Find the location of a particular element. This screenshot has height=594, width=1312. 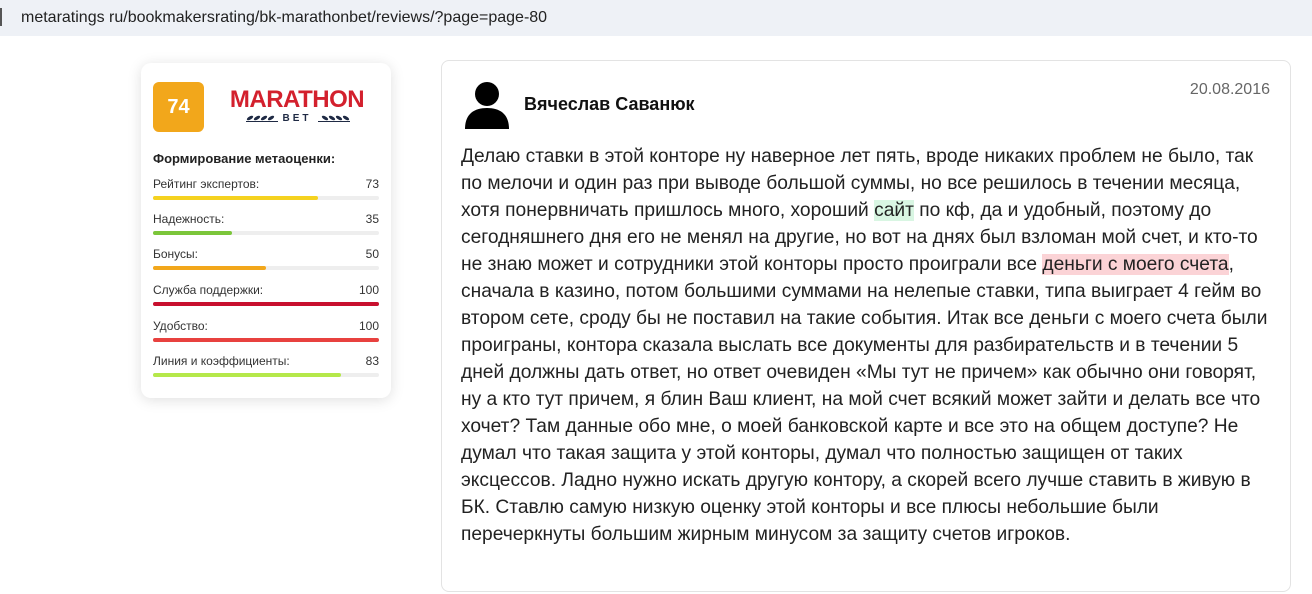

metric-row-usability: Удобство: 100 is located at coordinates (266, 334).